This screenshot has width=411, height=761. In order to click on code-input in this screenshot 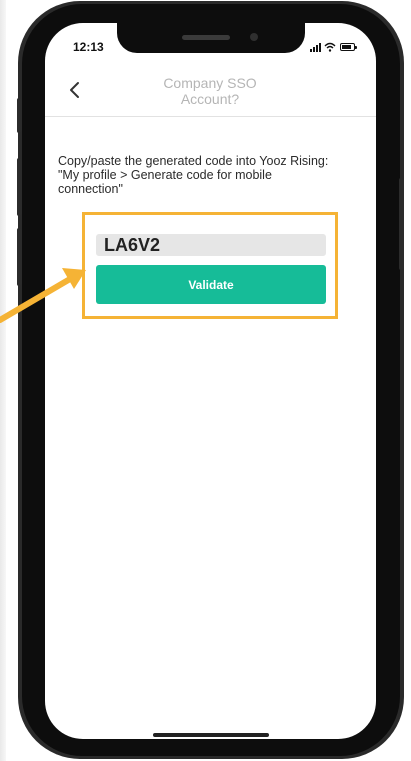, I will do `click(211, 245)`.